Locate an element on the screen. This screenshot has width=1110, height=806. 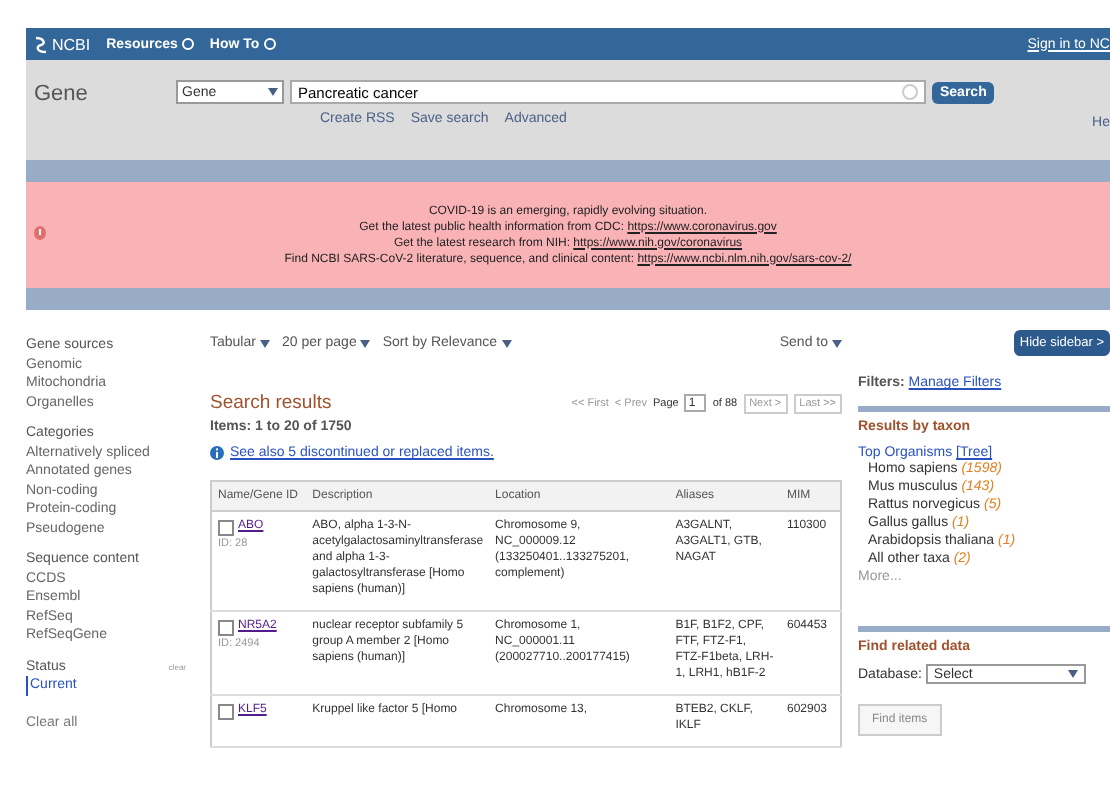
database-title: Gene is located at coordinates (61, 94).